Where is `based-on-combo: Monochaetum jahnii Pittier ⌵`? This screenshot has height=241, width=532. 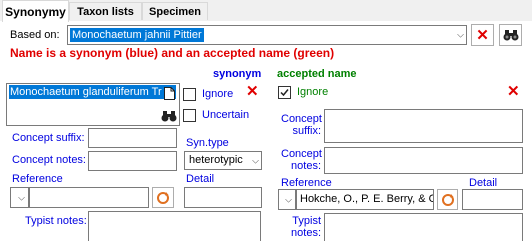 based-on-combo: Monochaetum jahnii Pittier ⌵ is located at coordinates (267, 35).